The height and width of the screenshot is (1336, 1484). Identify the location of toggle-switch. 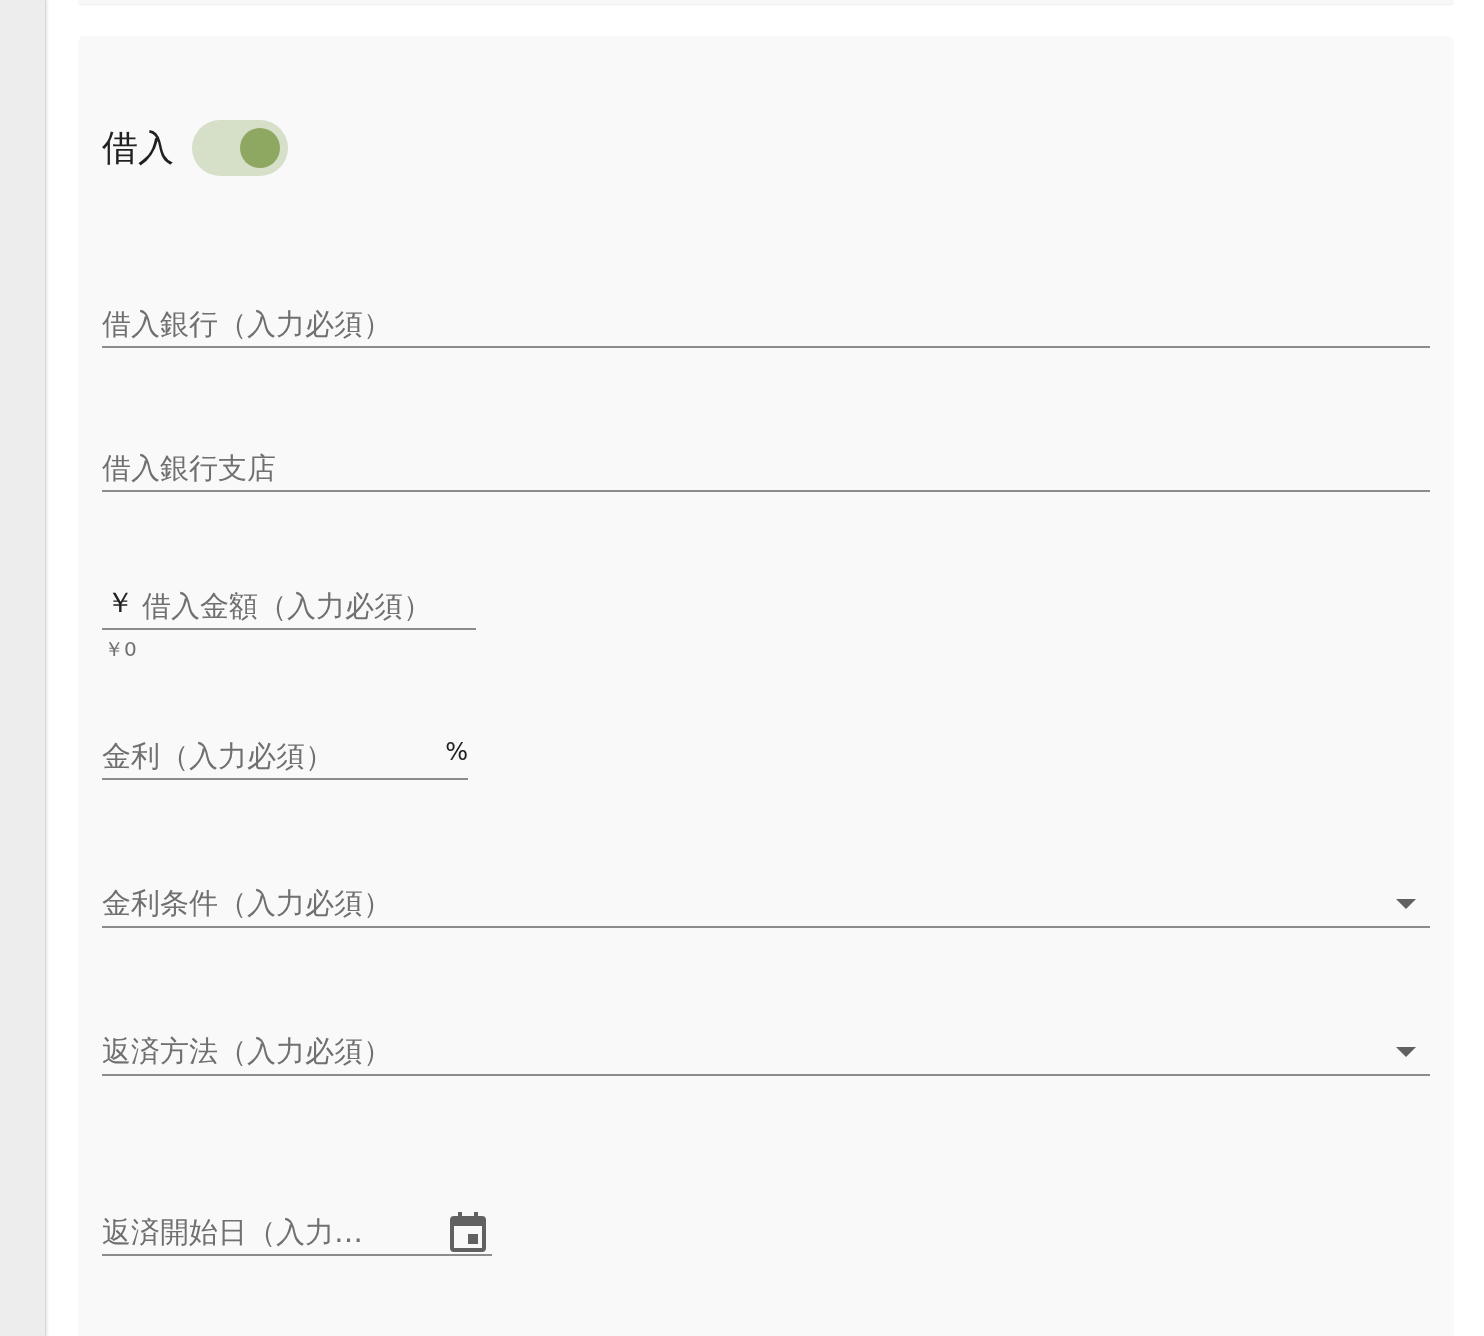
(240, 148).